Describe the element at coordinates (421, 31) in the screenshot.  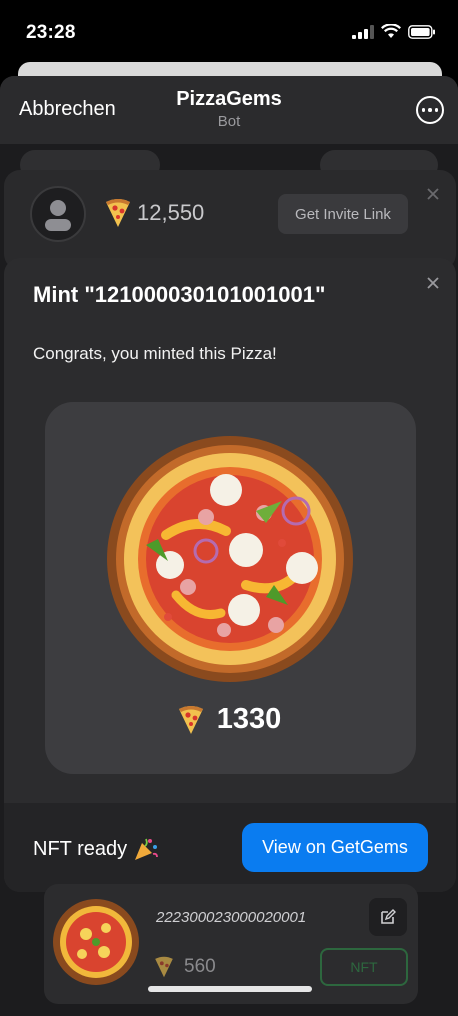
I see `battery-icon` at that location.